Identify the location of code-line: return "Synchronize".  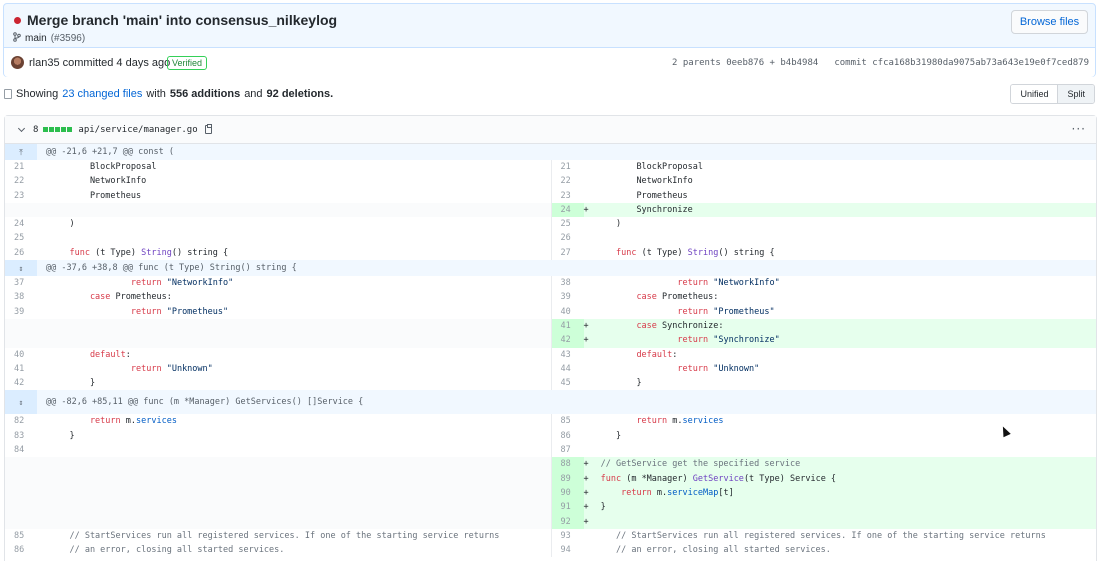
(687, 340).